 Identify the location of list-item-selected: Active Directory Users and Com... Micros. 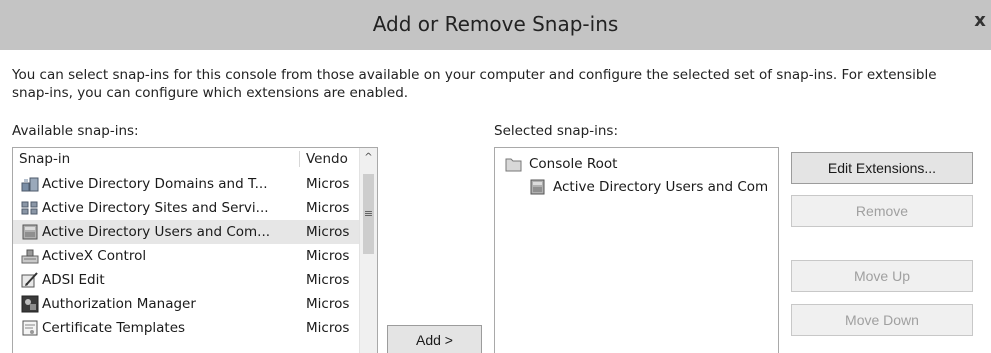
(193, 232).